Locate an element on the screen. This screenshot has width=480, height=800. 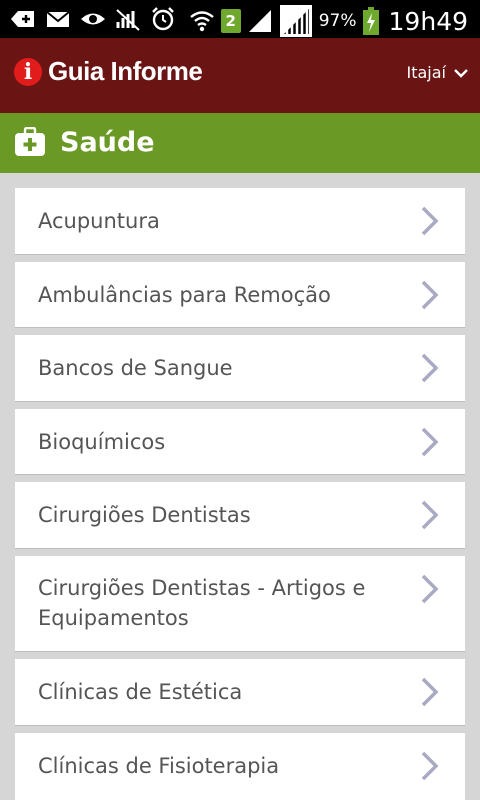
wifi-icon is located at coordinates (201, 21).